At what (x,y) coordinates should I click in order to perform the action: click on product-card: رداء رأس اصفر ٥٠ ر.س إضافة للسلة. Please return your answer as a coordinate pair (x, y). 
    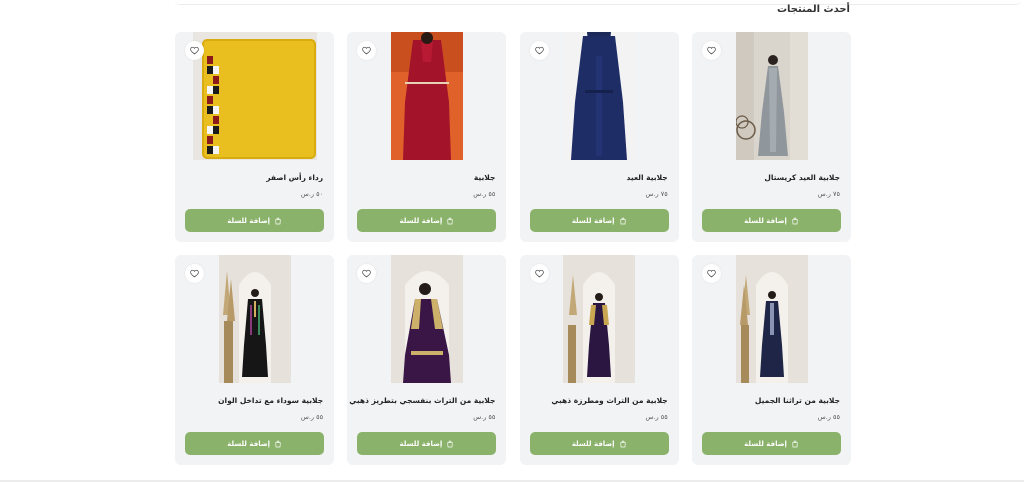
    Looking at the image, I should click on (255, 137).